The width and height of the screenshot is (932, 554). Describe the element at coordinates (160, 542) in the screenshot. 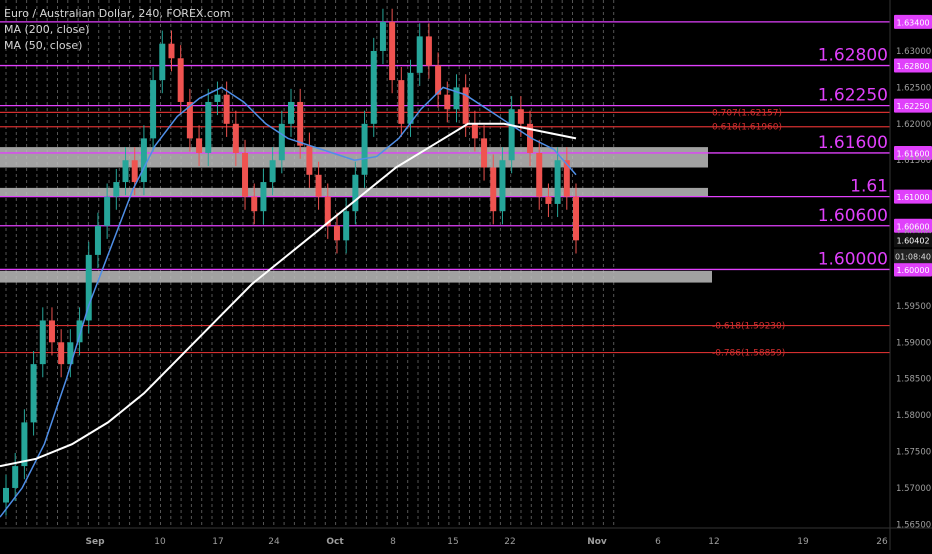

I see `time-tick-label: 10` at that location.